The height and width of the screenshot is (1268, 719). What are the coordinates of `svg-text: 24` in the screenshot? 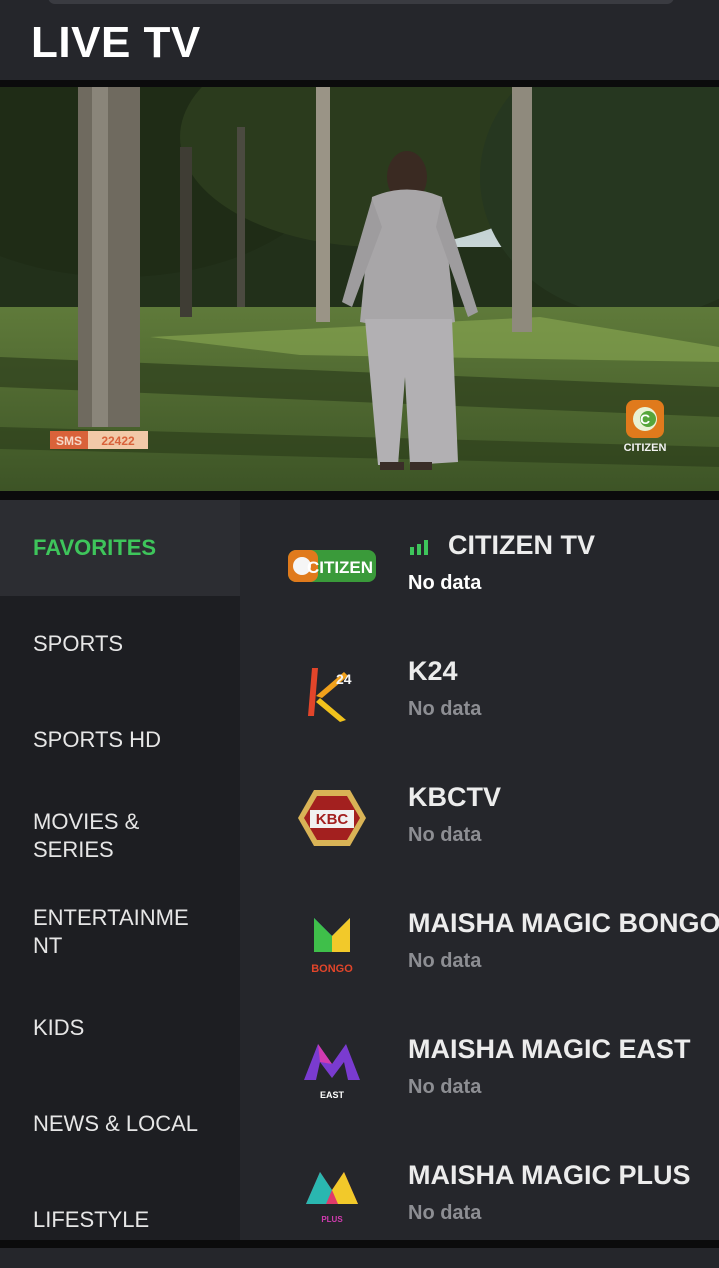 It's located at (344, 679).